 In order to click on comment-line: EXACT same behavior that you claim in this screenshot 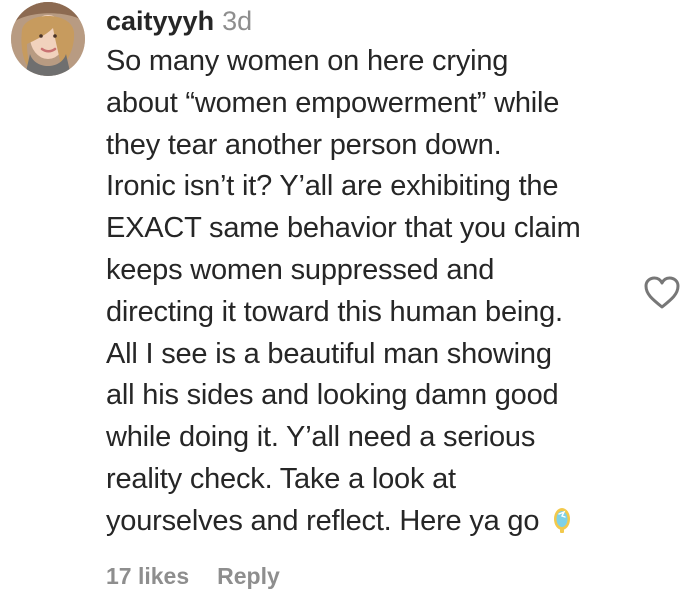, I will do `click(343, 228)`.